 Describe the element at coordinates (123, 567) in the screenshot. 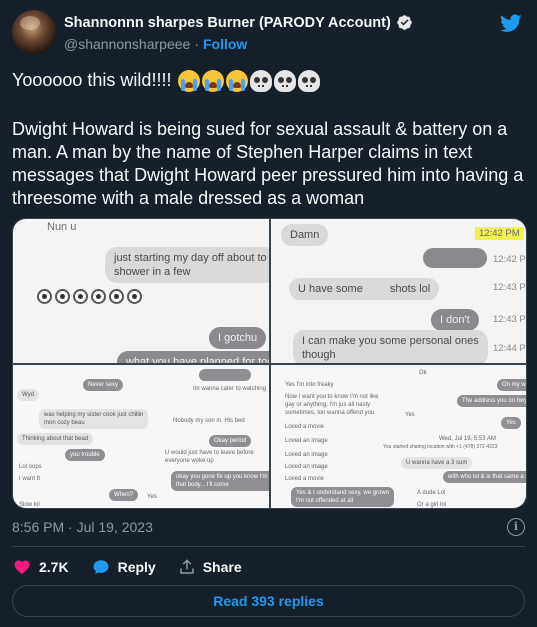

I see `reply-button: Reply` at that location.